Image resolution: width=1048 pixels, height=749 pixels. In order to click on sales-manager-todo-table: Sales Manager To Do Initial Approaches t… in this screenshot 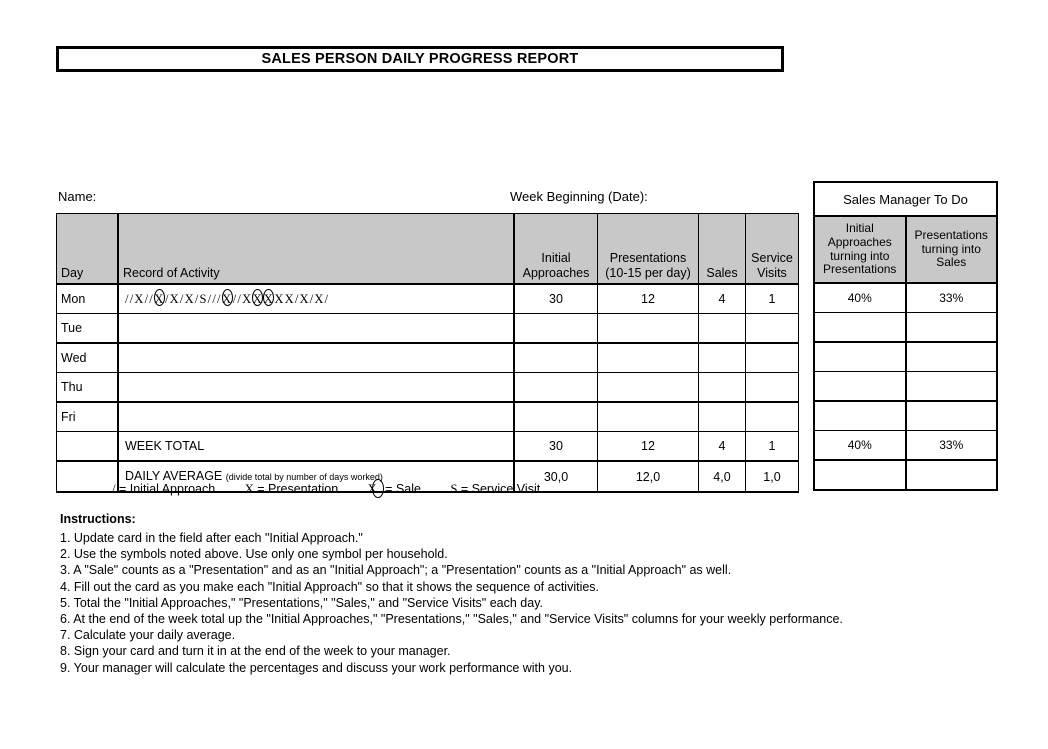, I will do `click(905, 336)`.